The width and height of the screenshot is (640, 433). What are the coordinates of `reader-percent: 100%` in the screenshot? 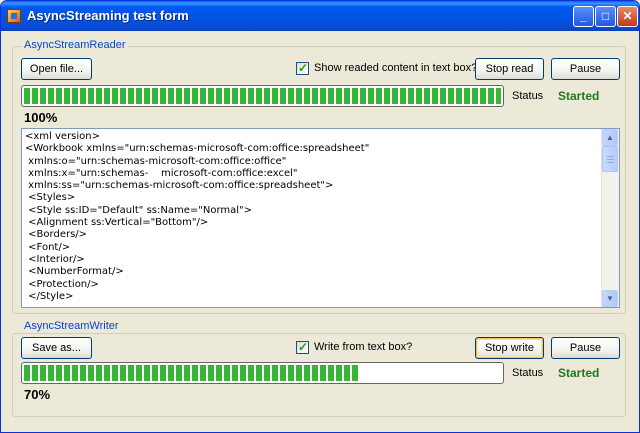 It's located at (41, 117).